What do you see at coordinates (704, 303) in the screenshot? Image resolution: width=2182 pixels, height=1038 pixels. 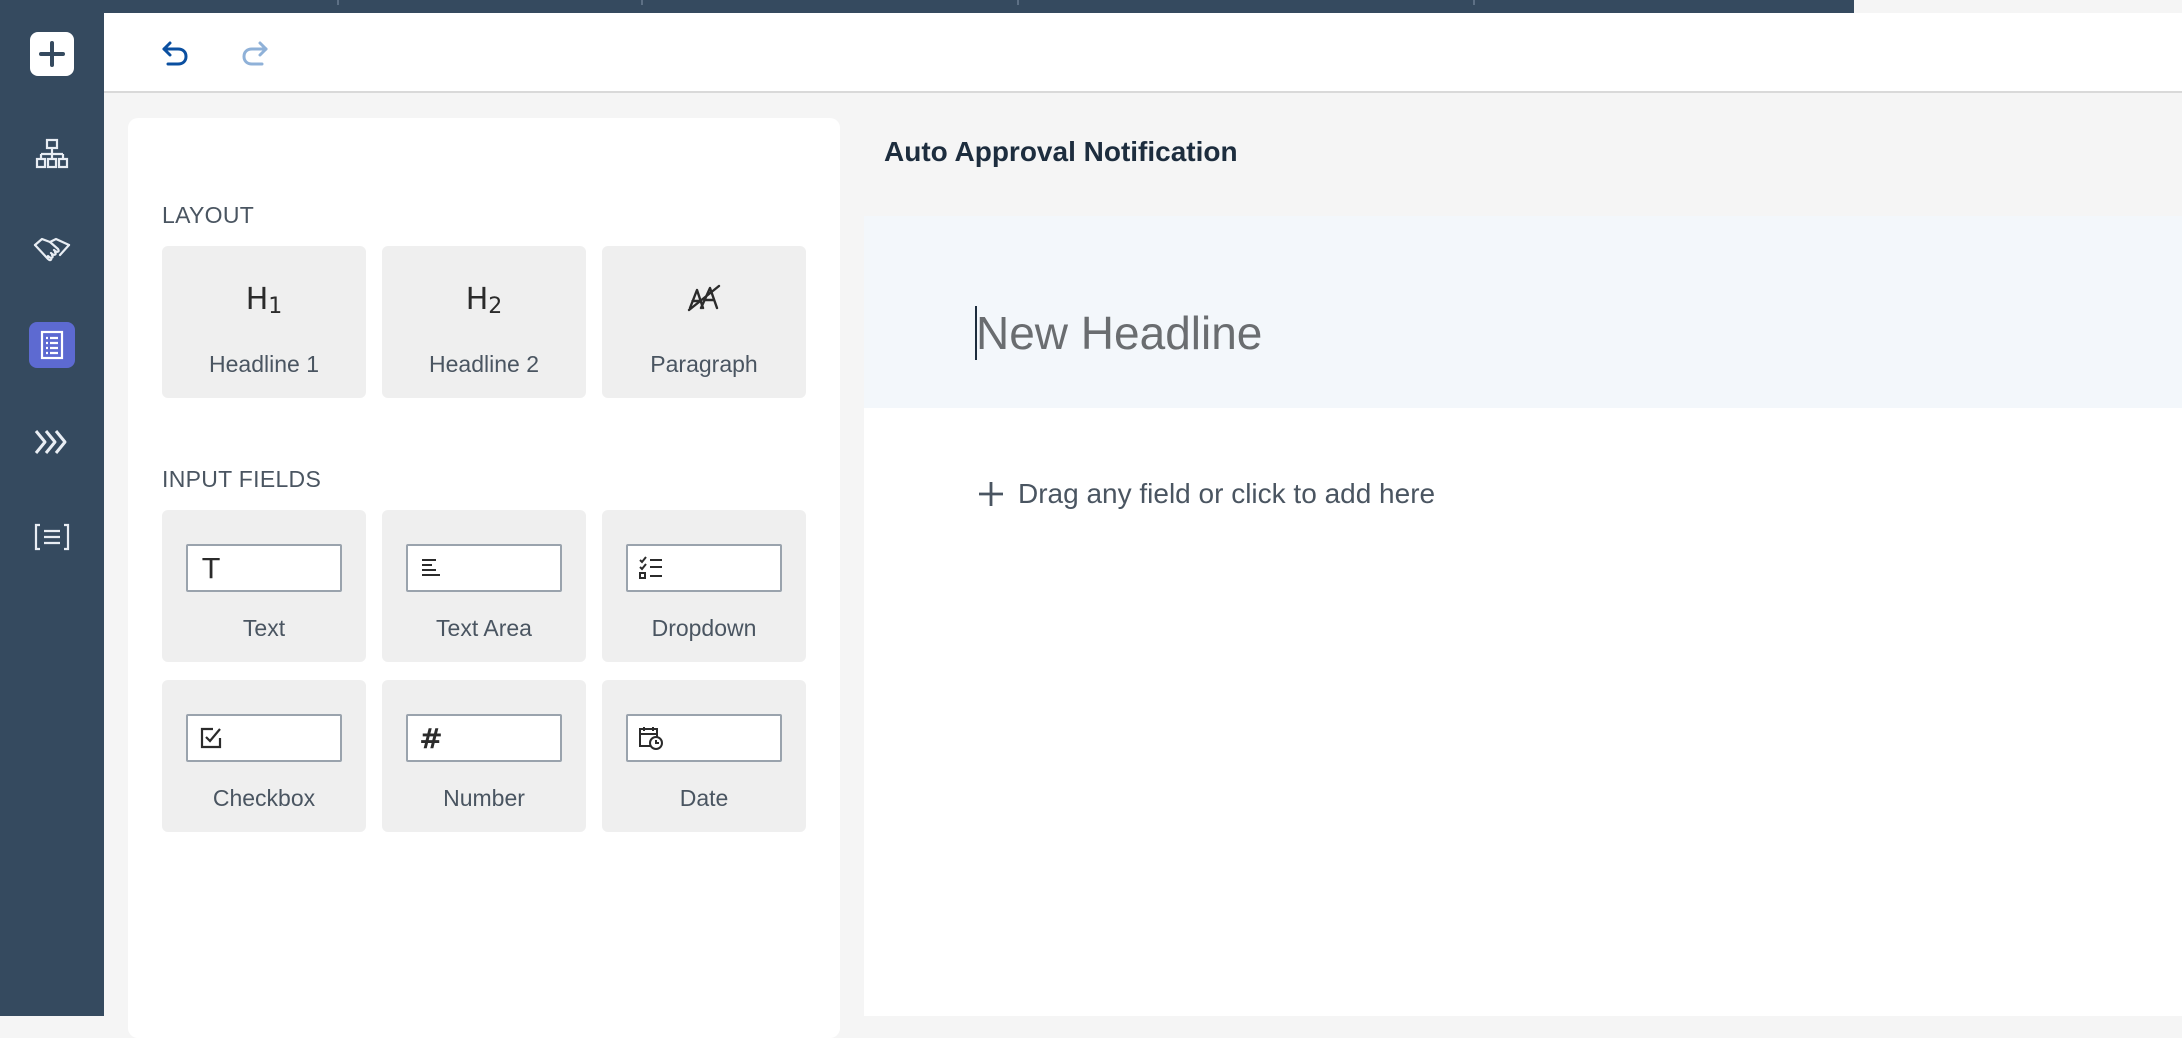 I see `paragraph-icon` at bounding box center [704, 303].